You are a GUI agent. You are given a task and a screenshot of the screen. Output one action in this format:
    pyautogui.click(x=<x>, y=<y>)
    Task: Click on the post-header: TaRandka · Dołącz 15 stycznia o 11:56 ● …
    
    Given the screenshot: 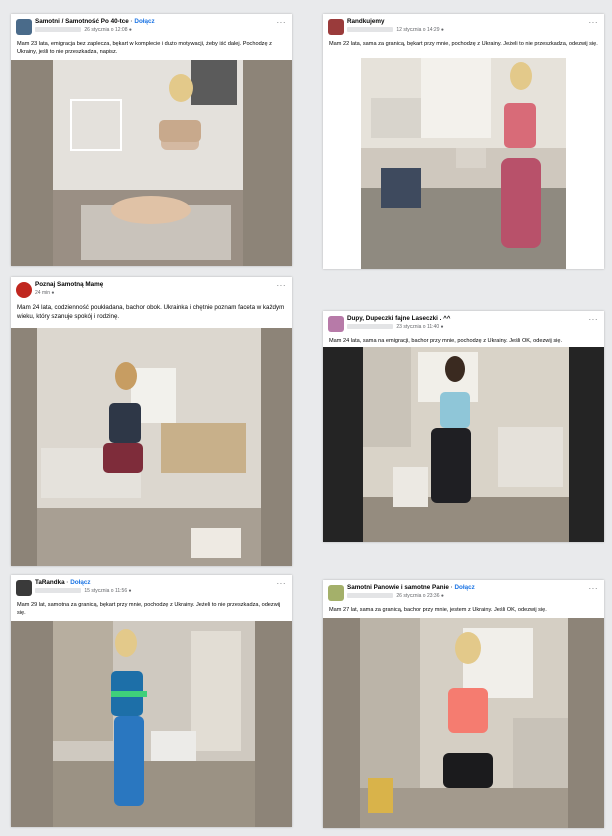 What is the action you would take?
    pyautogui.click(x=151, y=588)
    